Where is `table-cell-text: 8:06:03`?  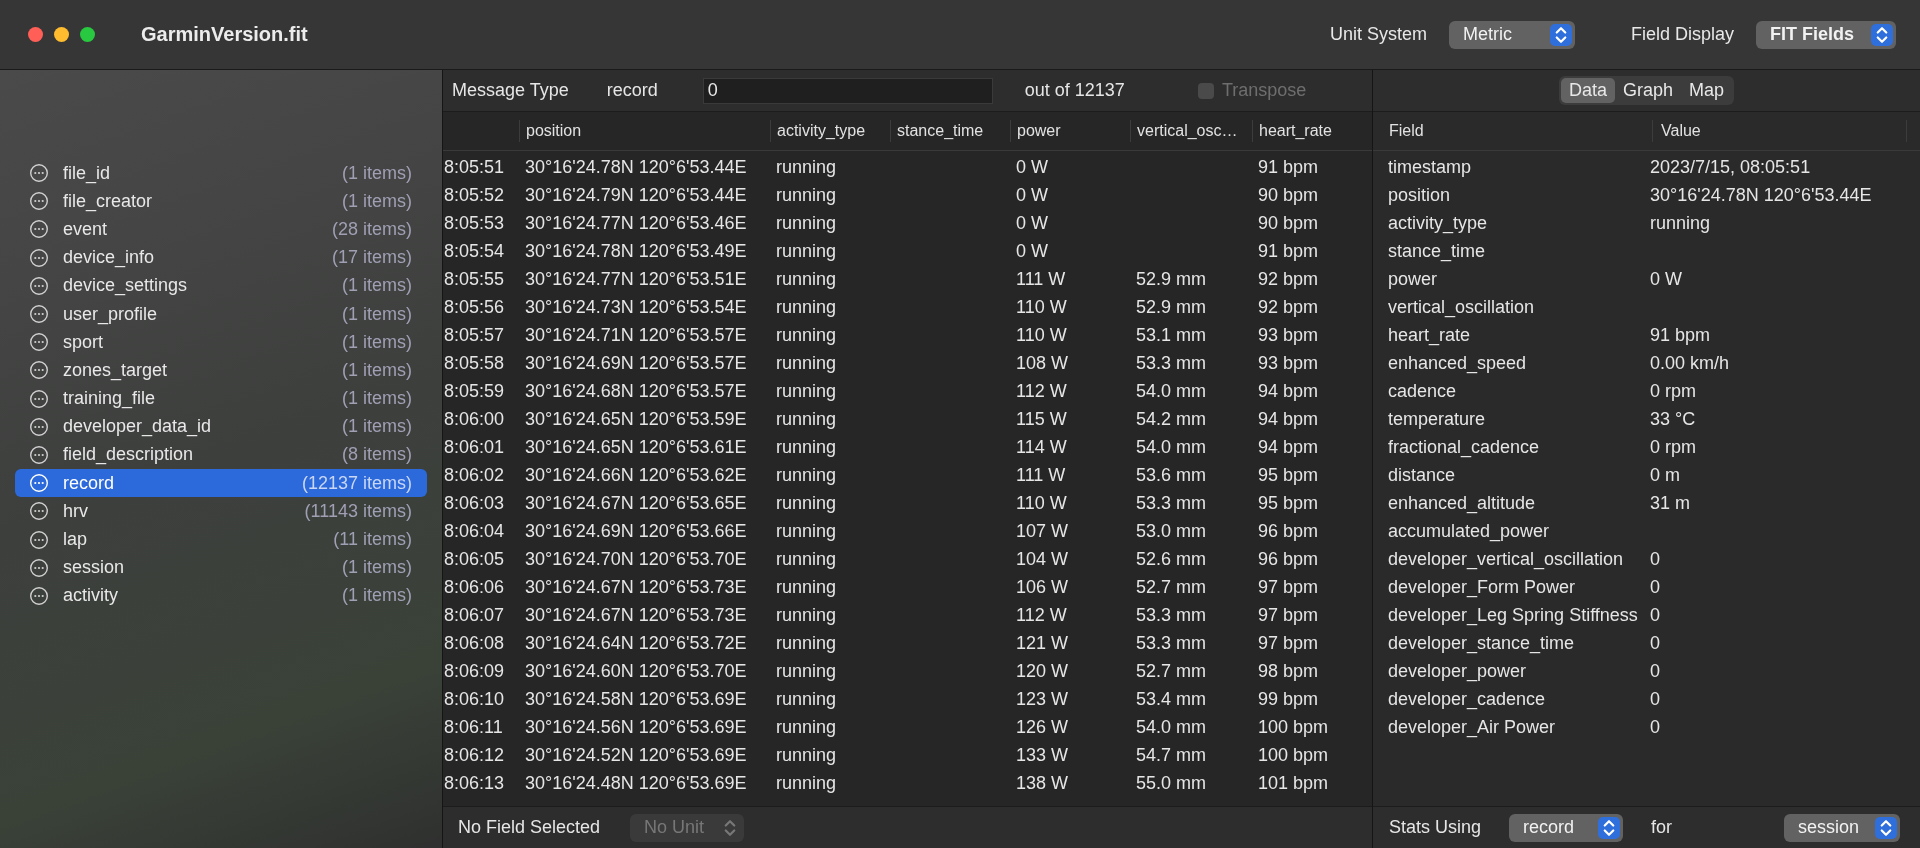
table-cell-text: 8:06:03 is located at coordinates (474, 503).